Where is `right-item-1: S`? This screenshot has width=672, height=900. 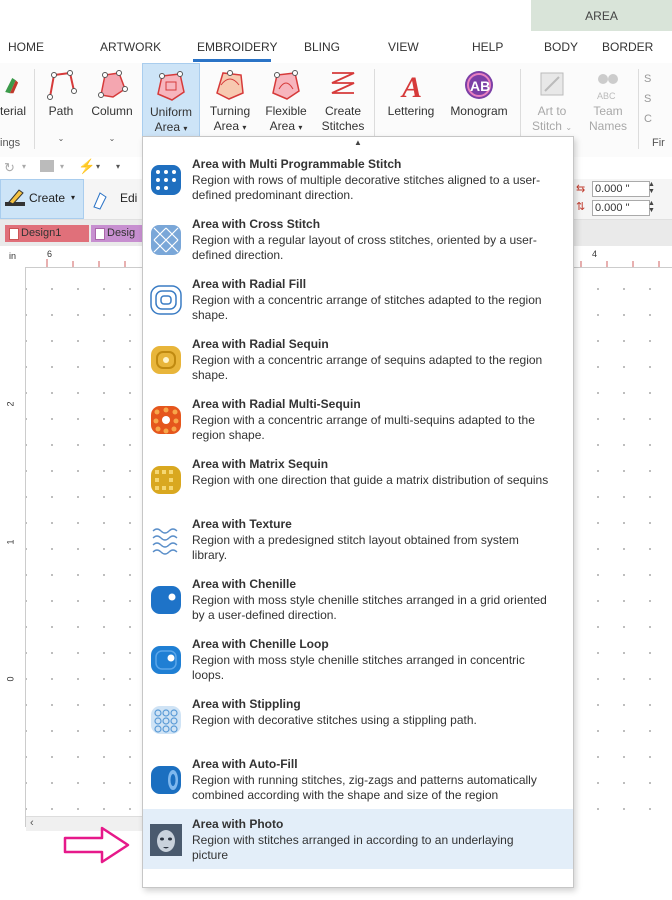 right-item-1: S is located at coordinates (648, 79).